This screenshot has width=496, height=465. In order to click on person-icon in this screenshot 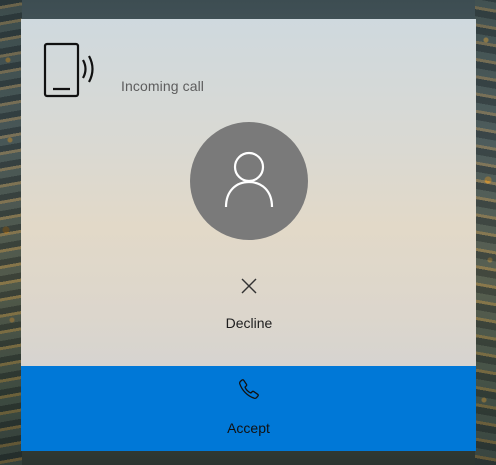, I will do `click(249, 179)`.